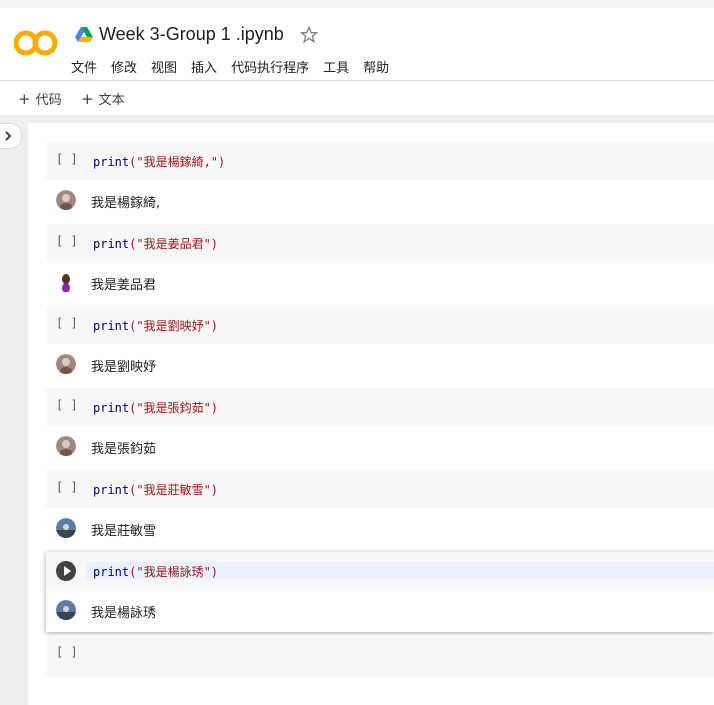  Describe the element at coordinates (66, 571) in the screenshot. I see `run-cell-button` at that location.